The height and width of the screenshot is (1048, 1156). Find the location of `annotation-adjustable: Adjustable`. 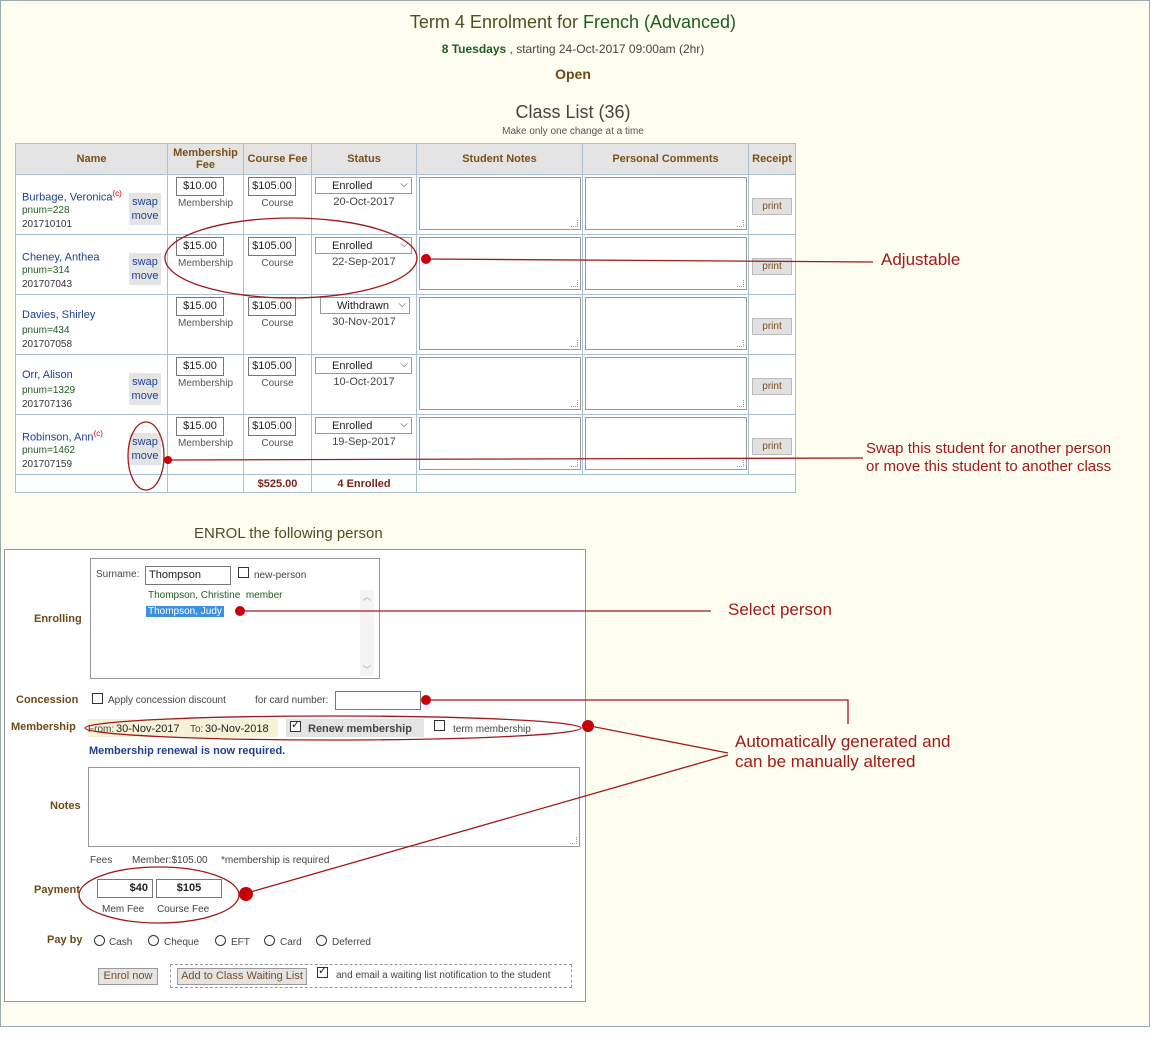

annotation-adjustable: Adjustable is located at coordinates (921, 259).